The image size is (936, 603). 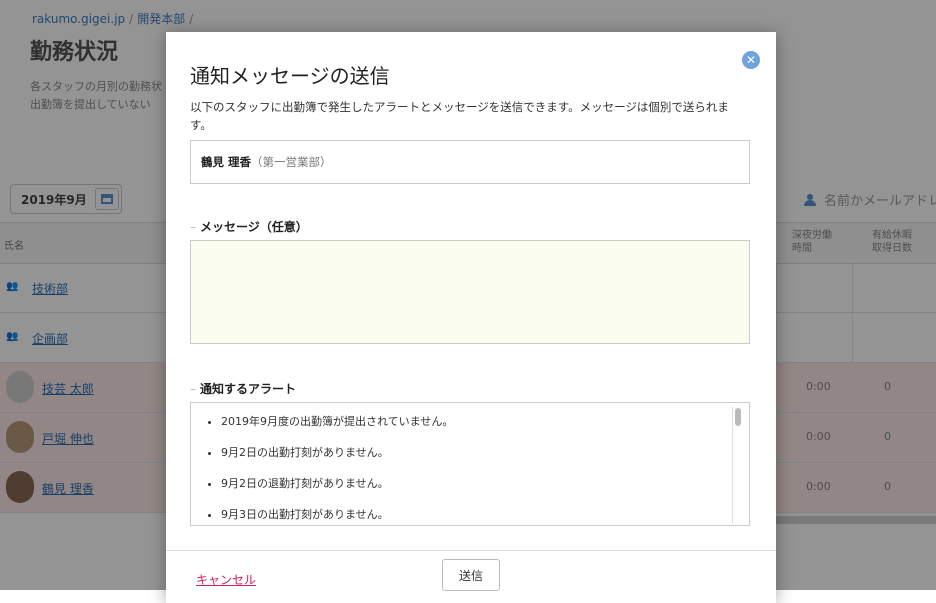 I want to click on modal-title: 通知メッセージの送信, so click(x=290, y=76).